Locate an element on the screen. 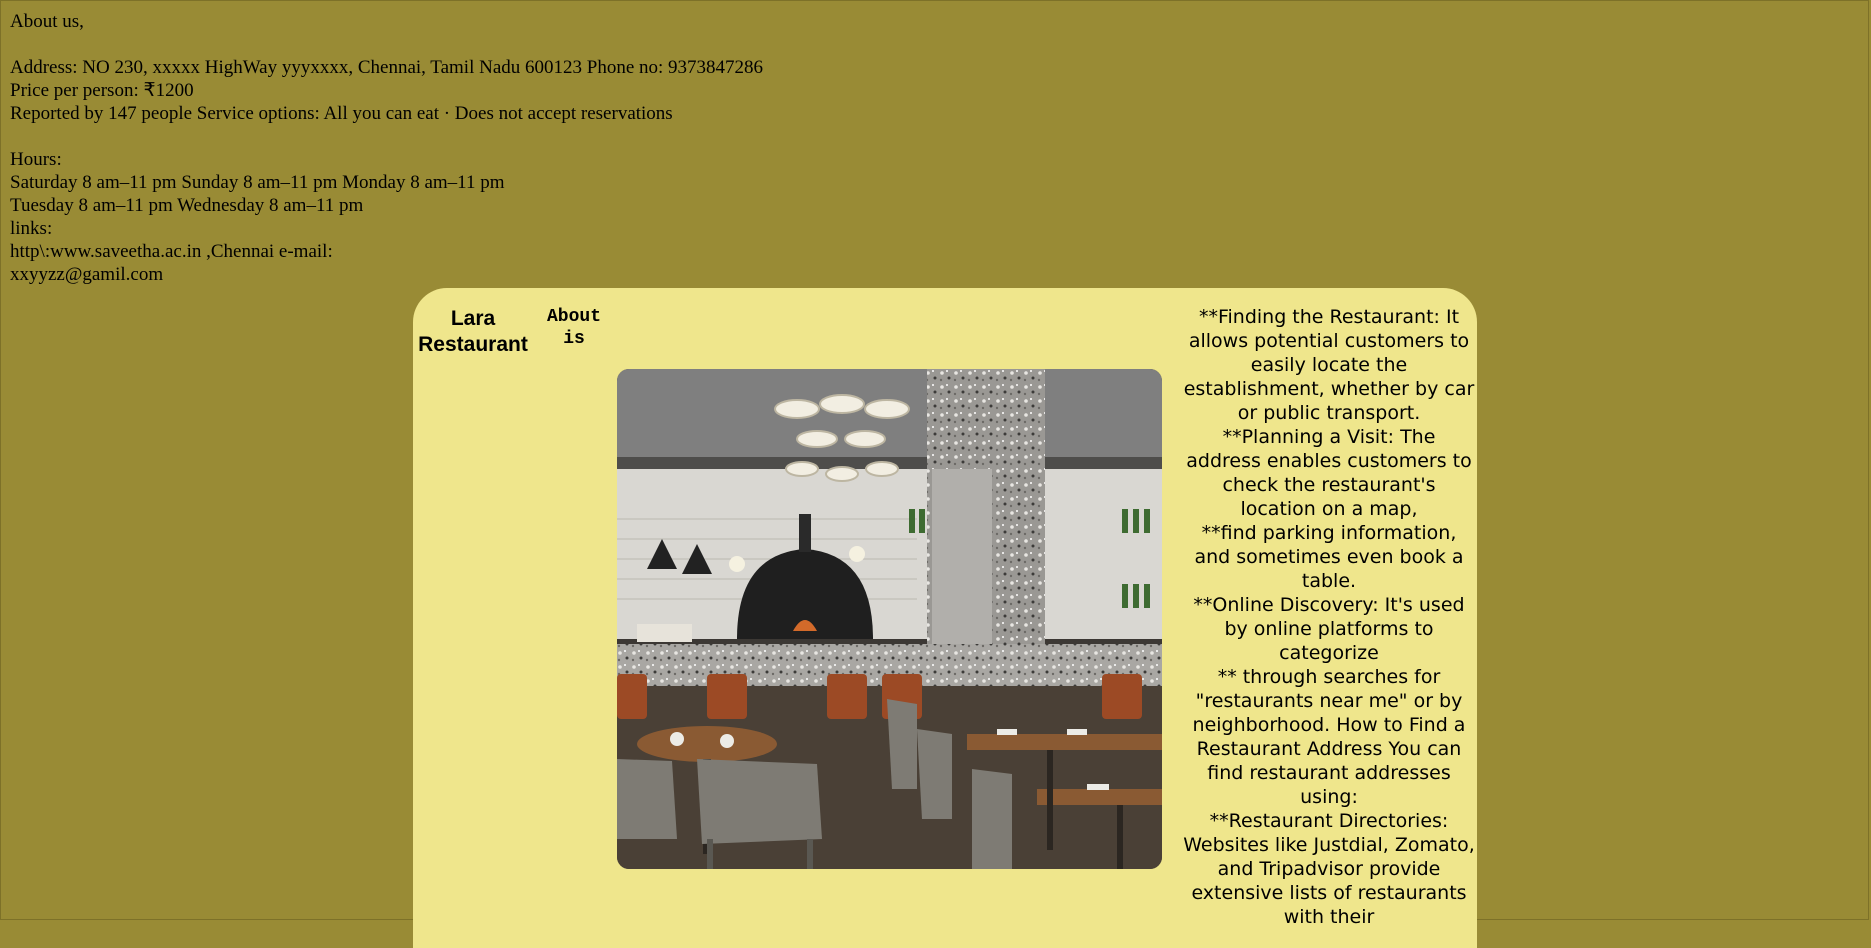 The height and width of the screenshot is (948, 1871). about-is-line: is is located at coordinates (574, 339).